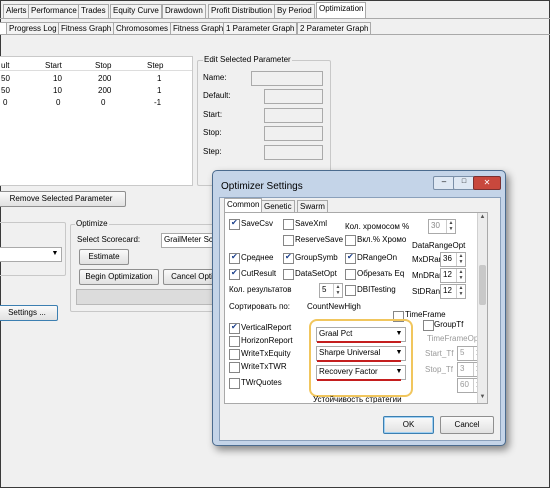 The height and width of the screenshot is (488, 550). I want to click on reservesave-checkbox, so click(288, 240).